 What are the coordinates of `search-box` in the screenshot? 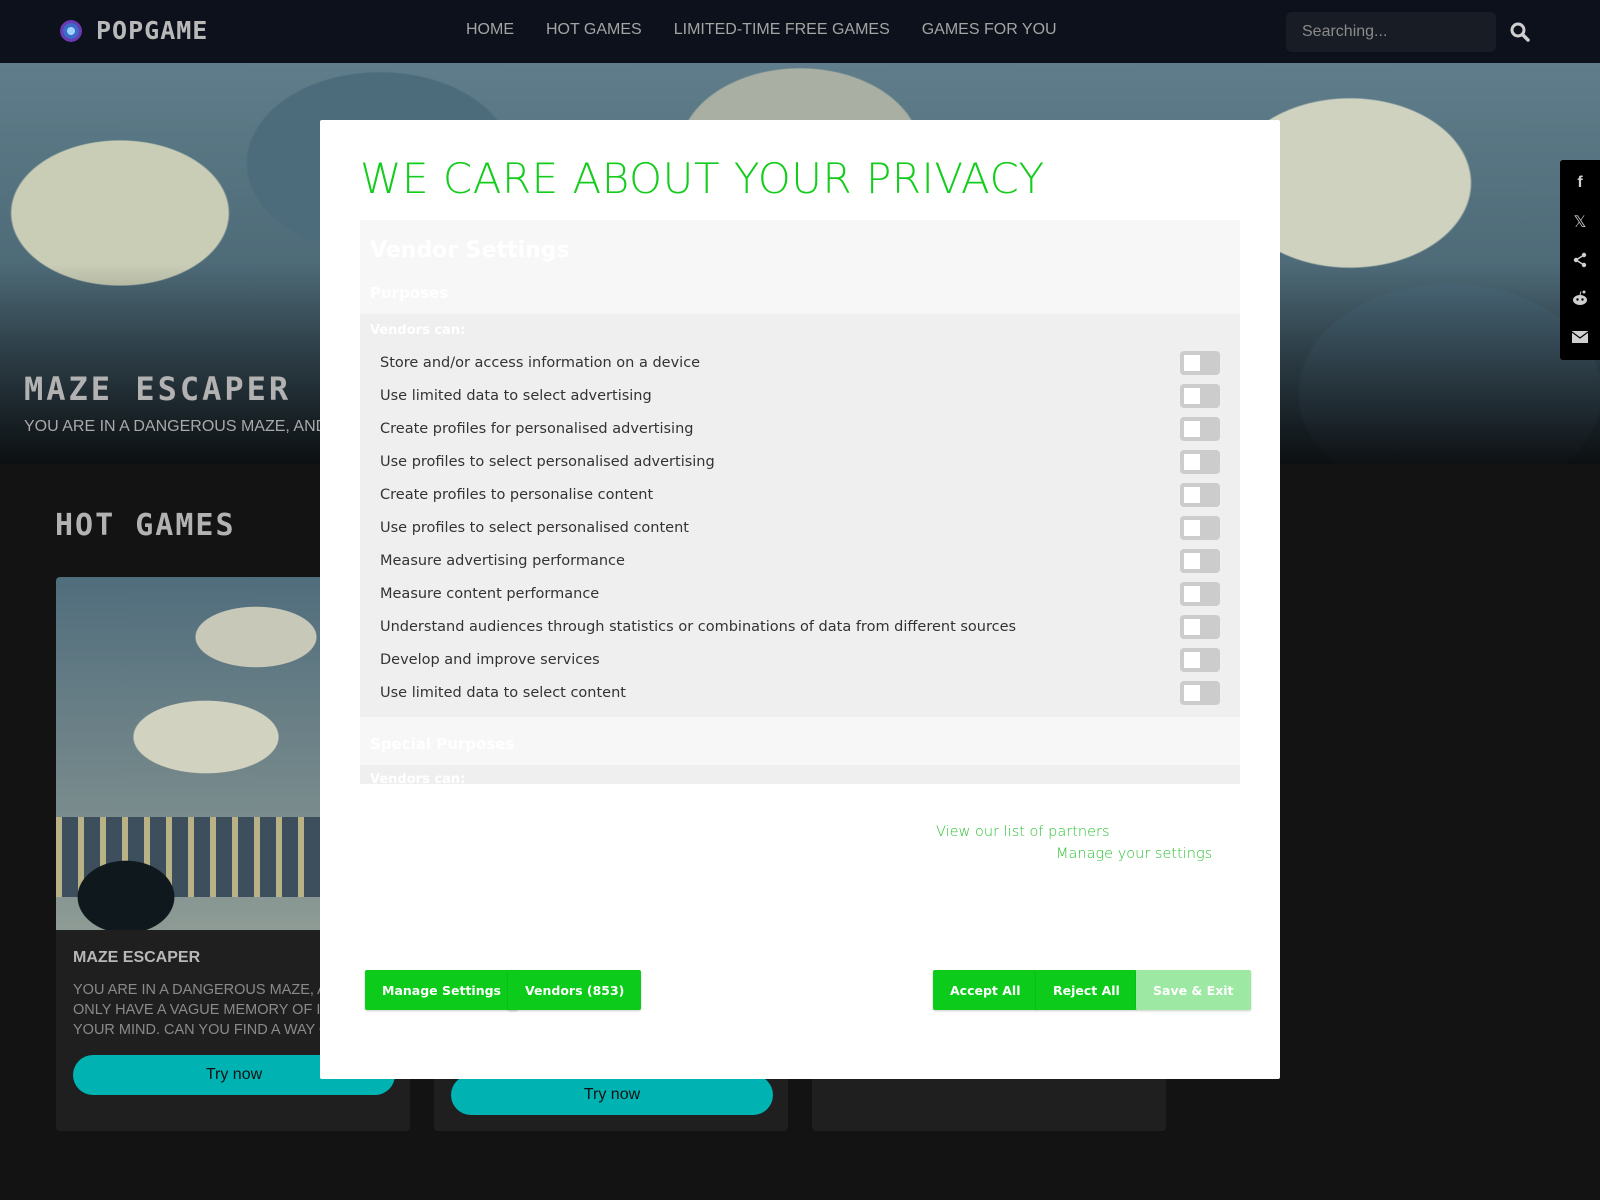 It's located at (1391, 32).